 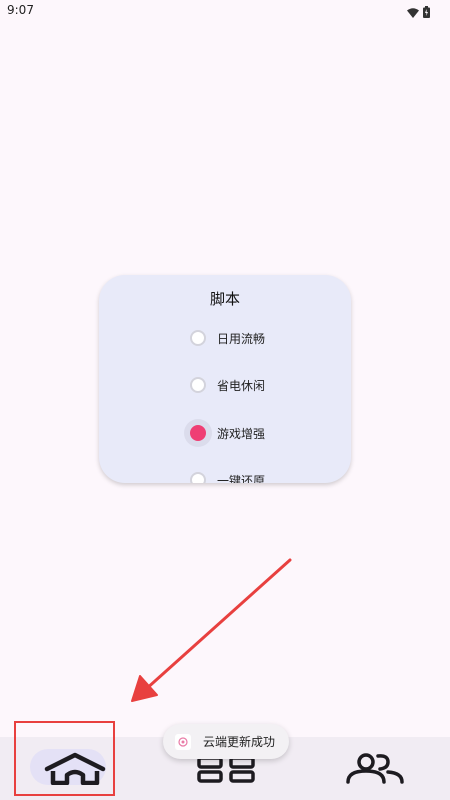 What do you see at coordinates (239, 742) in the screenshot?
I see `toast-text: 云端更新成功` at bounding box center [239, 742].